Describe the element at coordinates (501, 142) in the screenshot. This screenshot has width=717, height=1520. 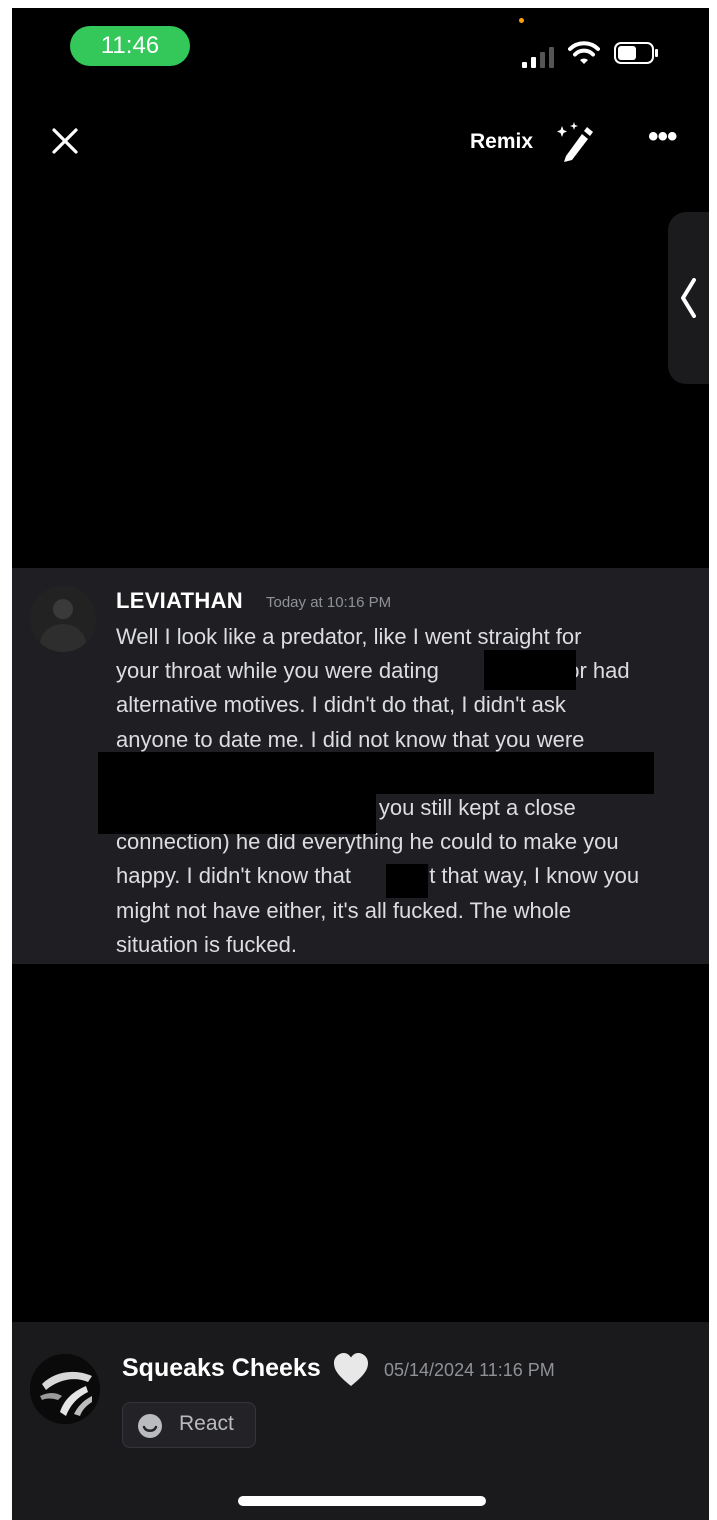
I see `remix-button: Remix` at that location.